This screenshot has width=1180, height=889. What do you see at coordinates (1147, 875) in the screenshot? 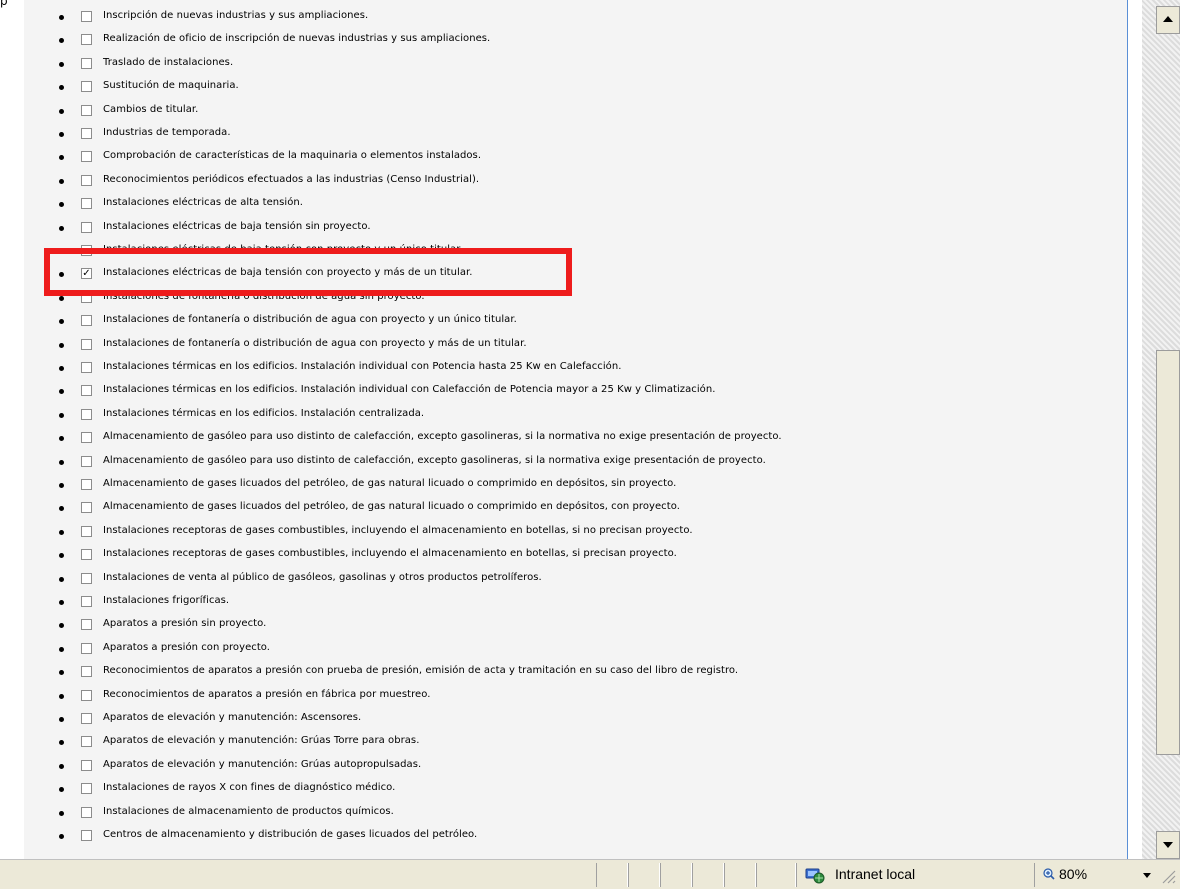
I see `chevron-down-icon` at bounding box center [1147, 875].